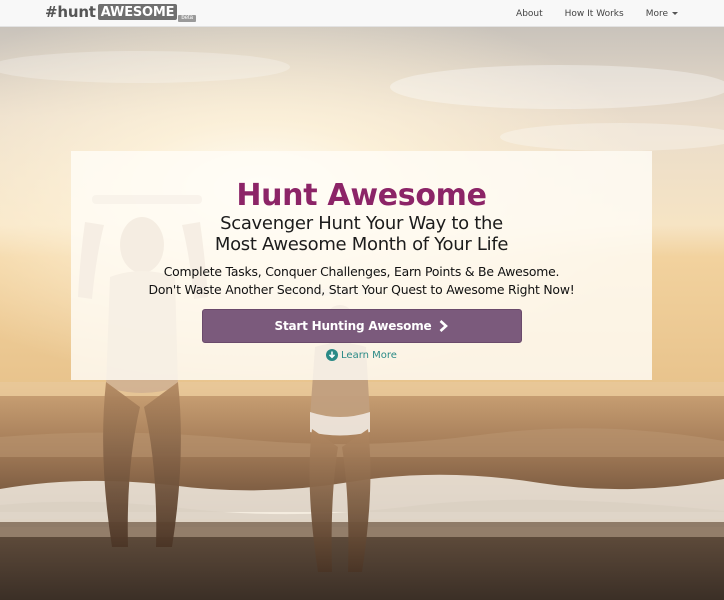 Image resolution: width=724 pixels, height=600 pixels. I want to click on brand-beta-badge: beta, so click(187, 18).